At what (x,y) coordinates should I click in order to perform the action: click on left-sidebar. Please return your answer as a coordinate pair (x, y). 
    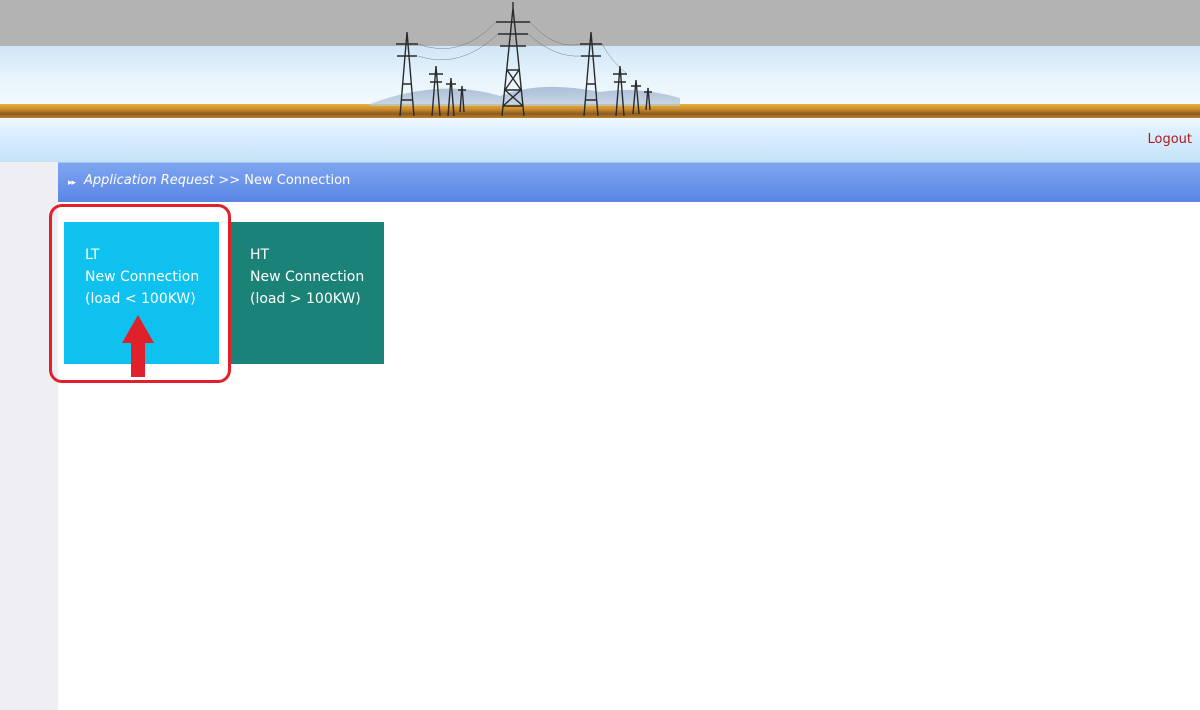
    Looking at the image, I should click on (29, 436).